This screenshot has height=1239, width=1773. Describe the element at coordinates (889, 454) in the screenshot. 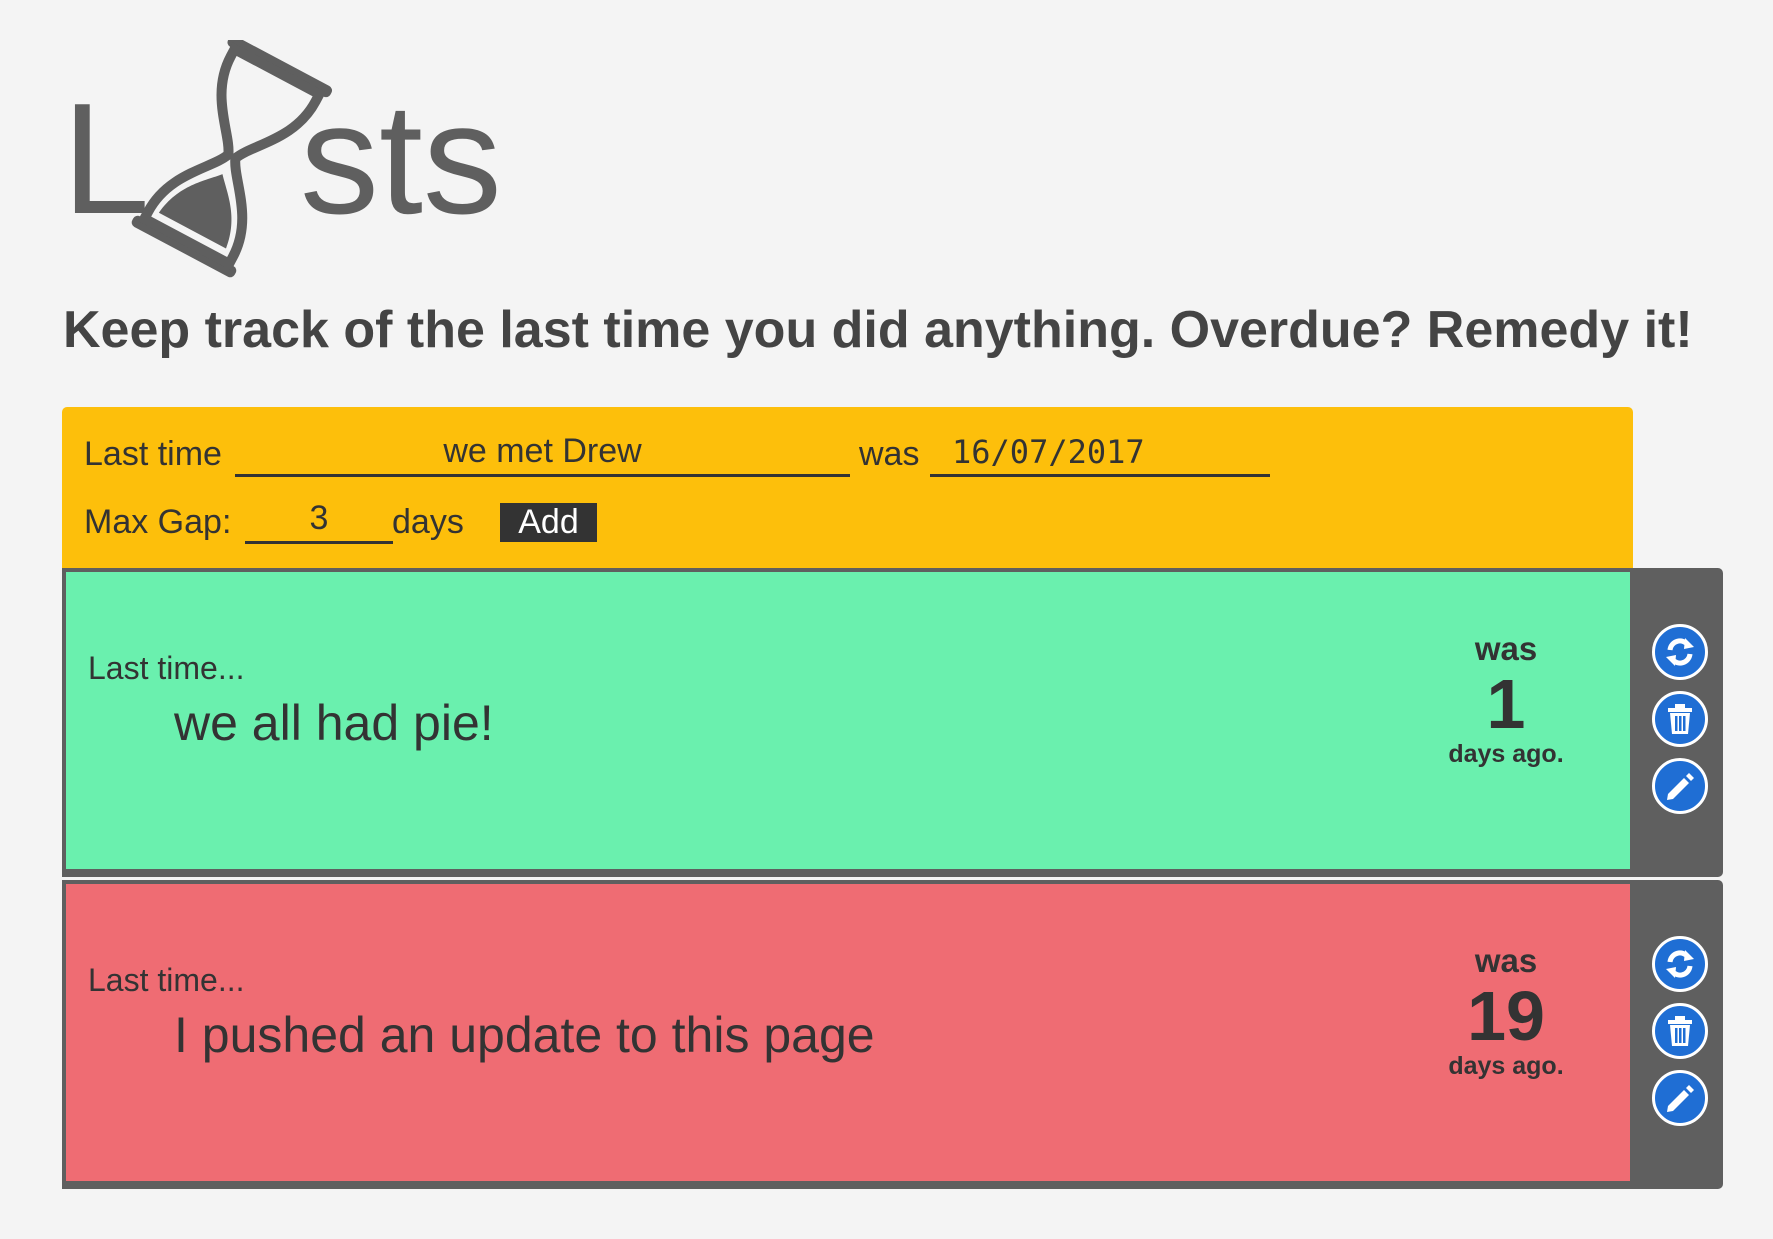

I see `was-label: was` at that location.